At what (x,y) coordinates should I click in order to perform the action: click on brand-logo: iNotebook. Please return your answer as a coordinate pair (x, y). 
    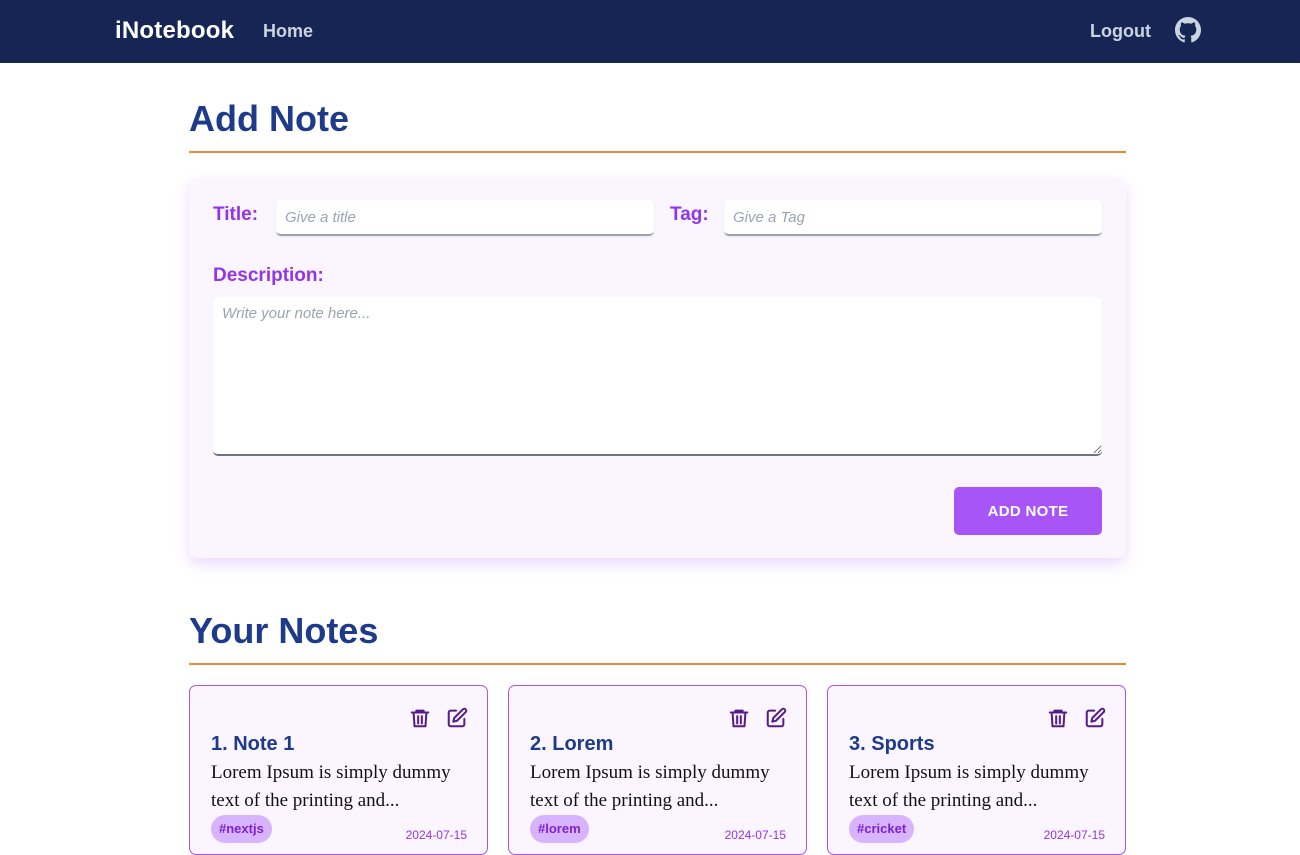
    Looking at the image, I should click on (174, 31).